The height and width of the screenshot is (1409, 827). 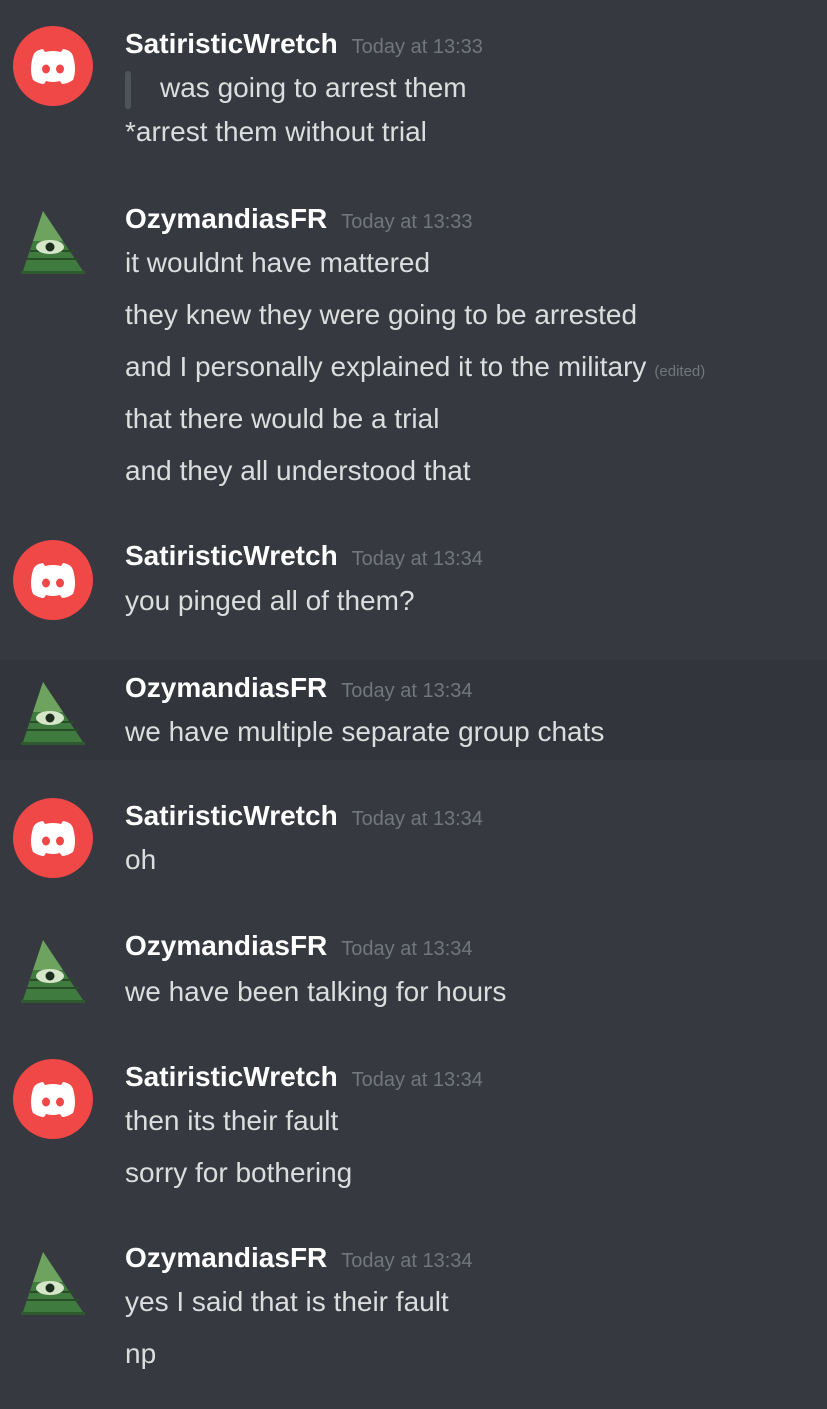 I want to click on message-text: we have multiple separate group chats, so click(x=365, y=731).